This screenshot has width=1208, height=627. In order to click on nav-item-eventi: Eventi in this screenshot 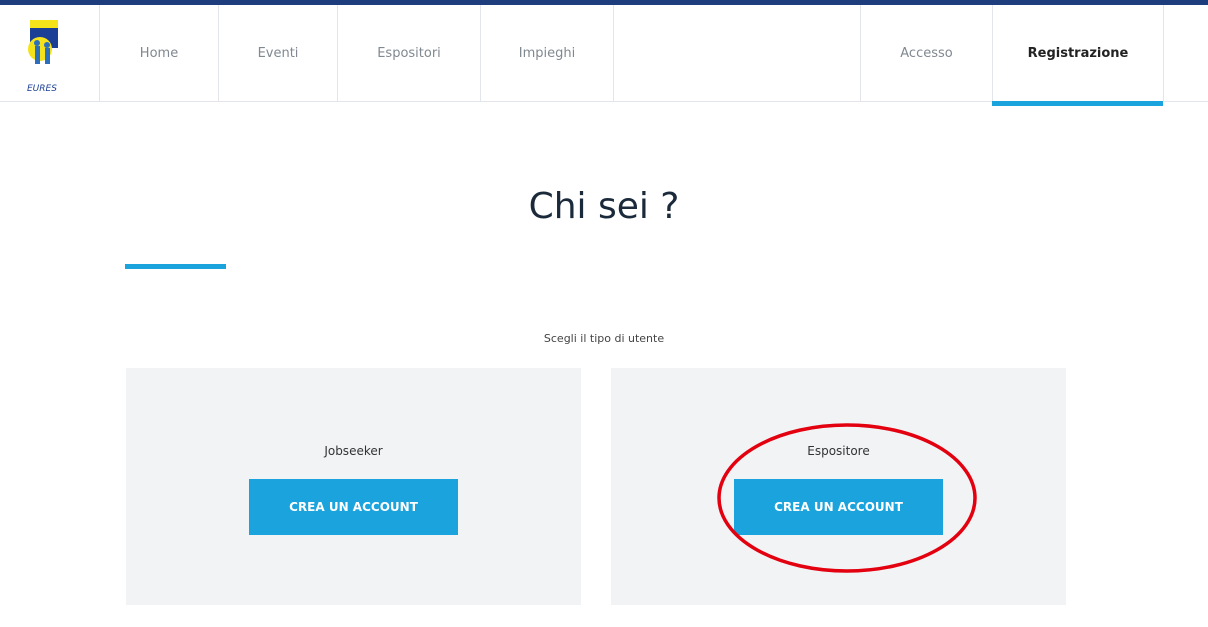, I will do `click(277, 53)`.